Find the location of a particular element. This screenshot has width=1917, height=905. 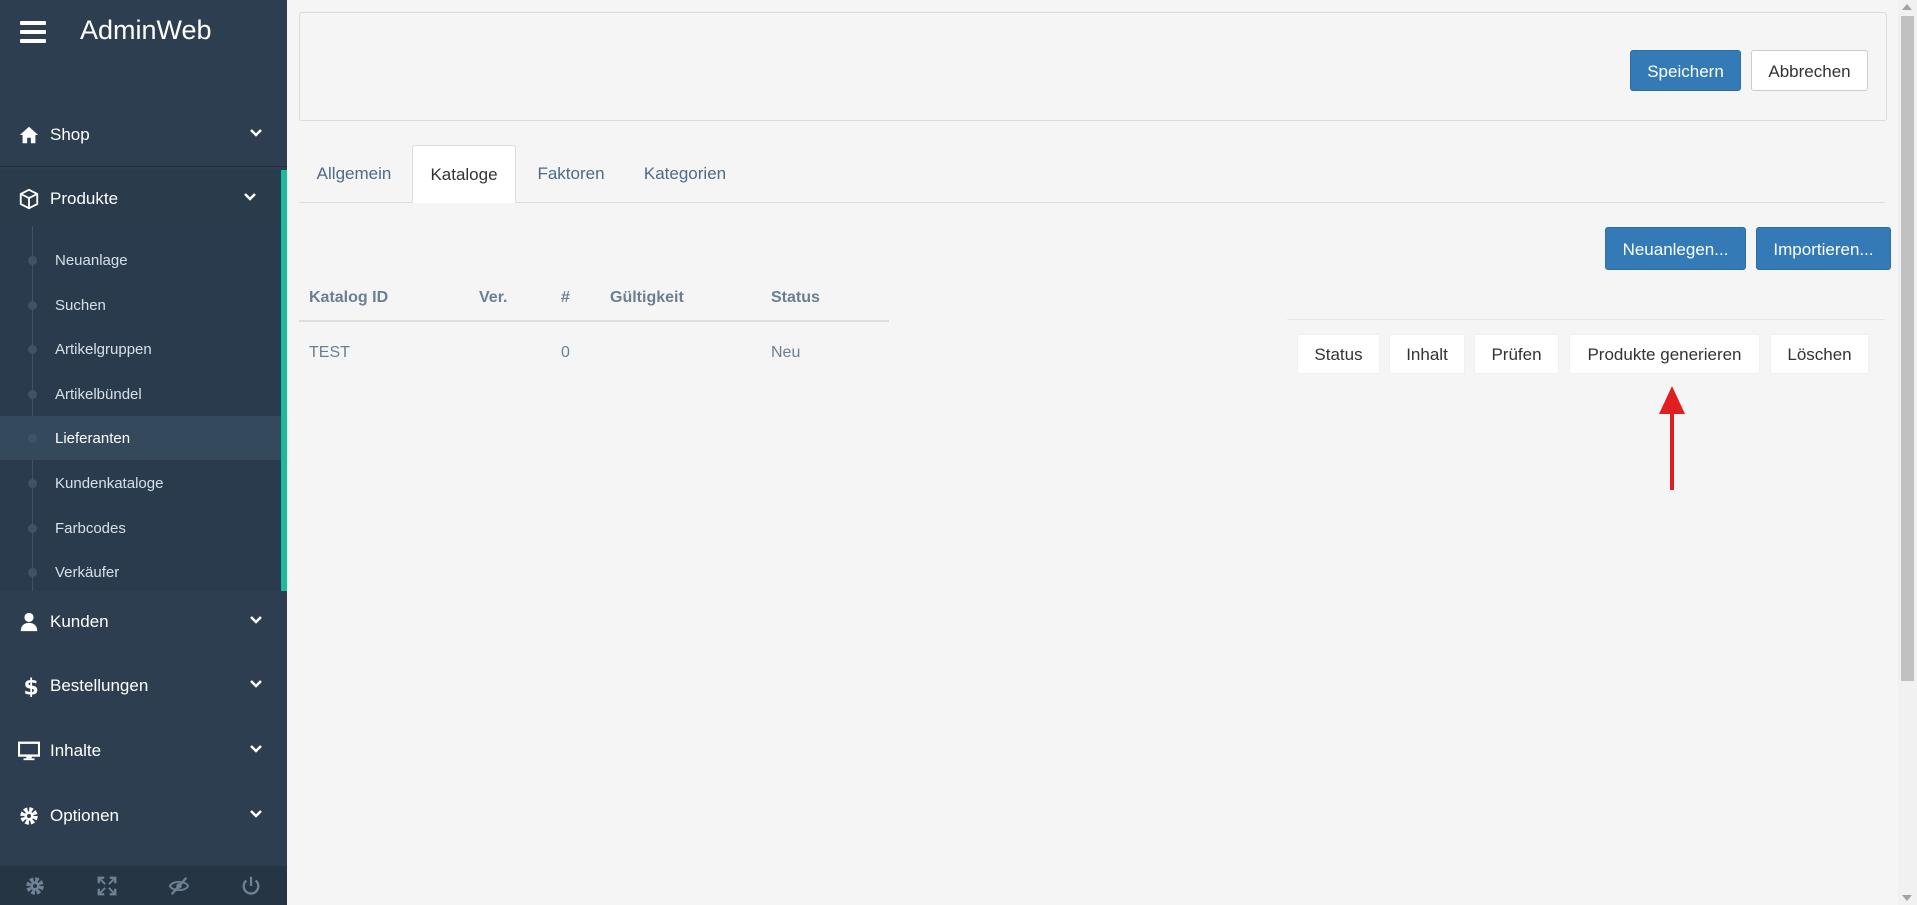

gear-icon is located at coordinates (29, 816).